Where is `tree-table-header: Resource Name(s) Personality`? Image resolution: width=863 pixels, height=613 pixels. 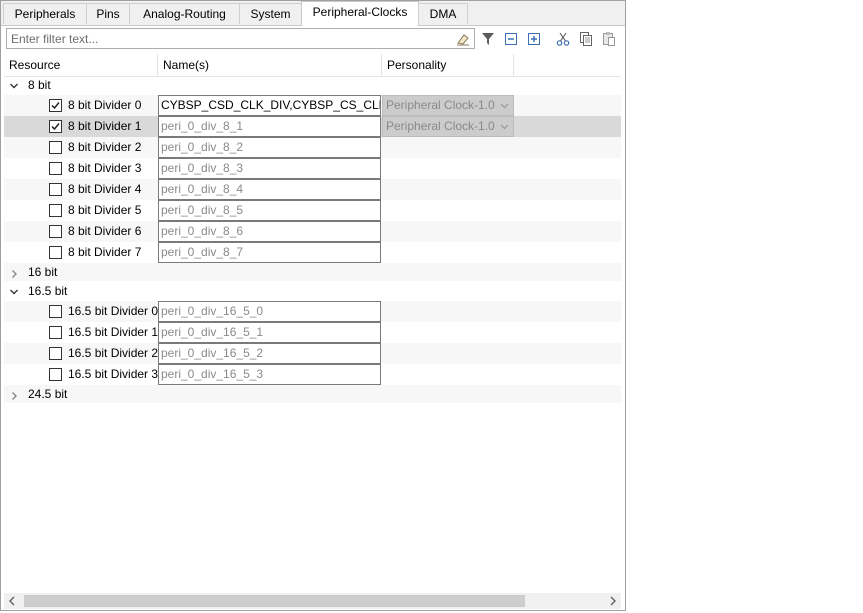 tree-table-header: Resource Name(s) Personality is located at coordinates (312, 65).